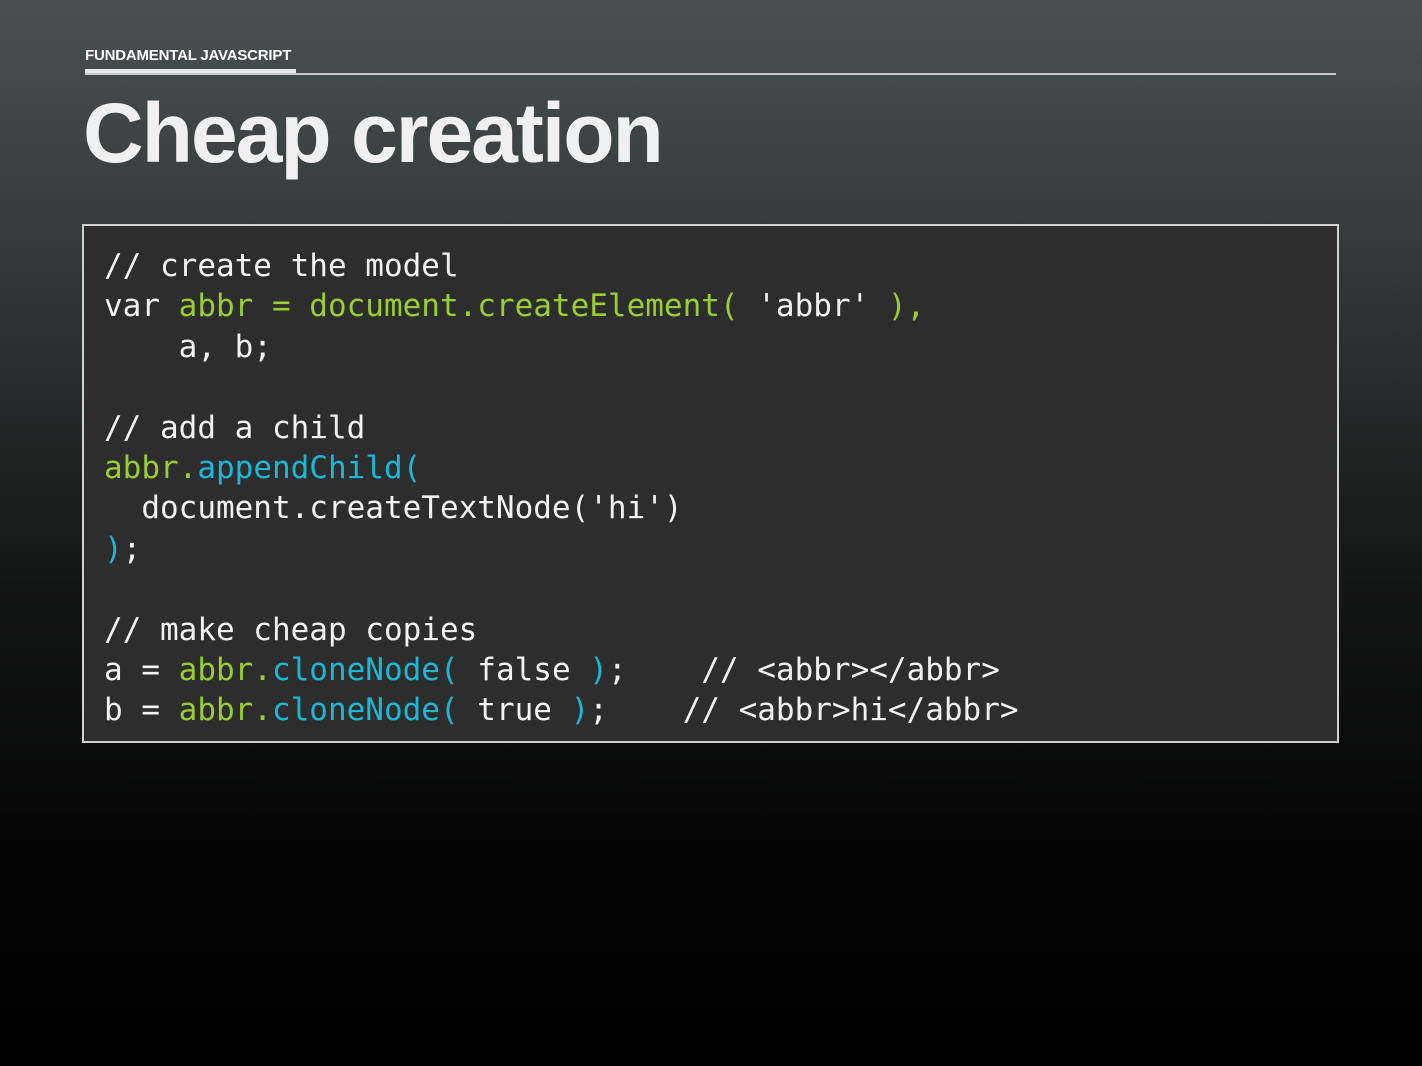 This screenshot has height=1066, width=1422. Describe the element at coordinates (141, 306) in the screenshot. I see `keyword: var` at that location.